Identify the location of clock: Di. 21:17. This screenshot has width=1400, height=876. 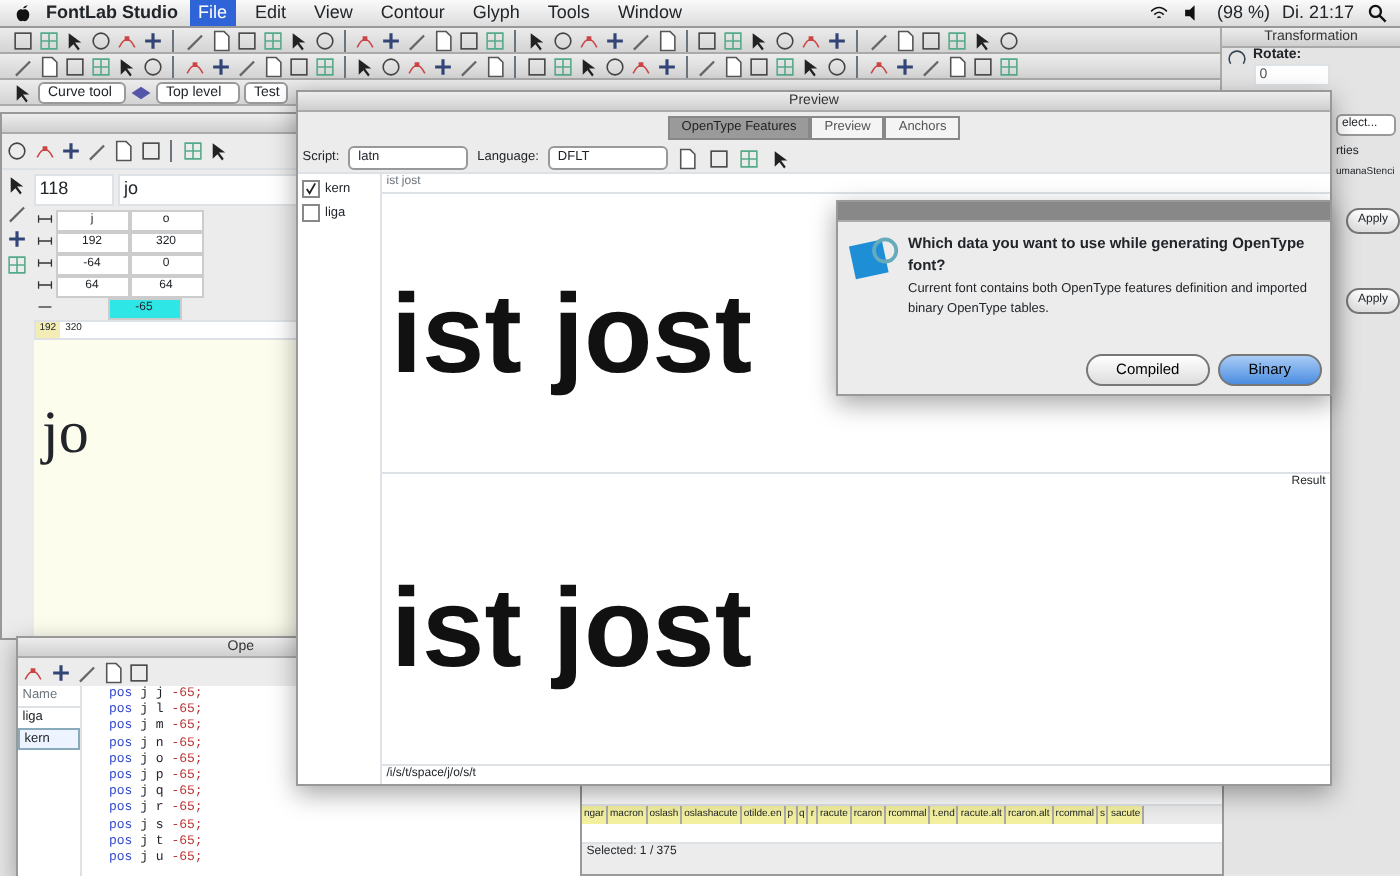
(1317, 13).